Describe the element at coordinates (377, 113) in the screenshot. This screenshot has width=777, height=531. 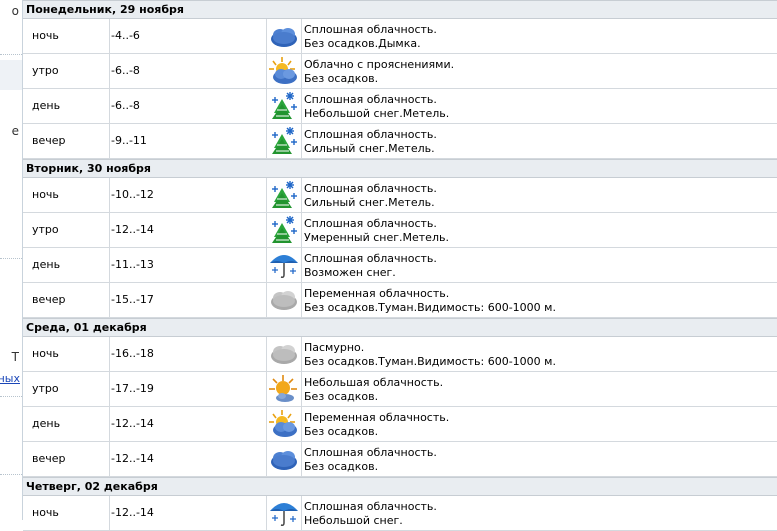
I see `precipitation-text: Небольшой снег.Метель.` at that location.